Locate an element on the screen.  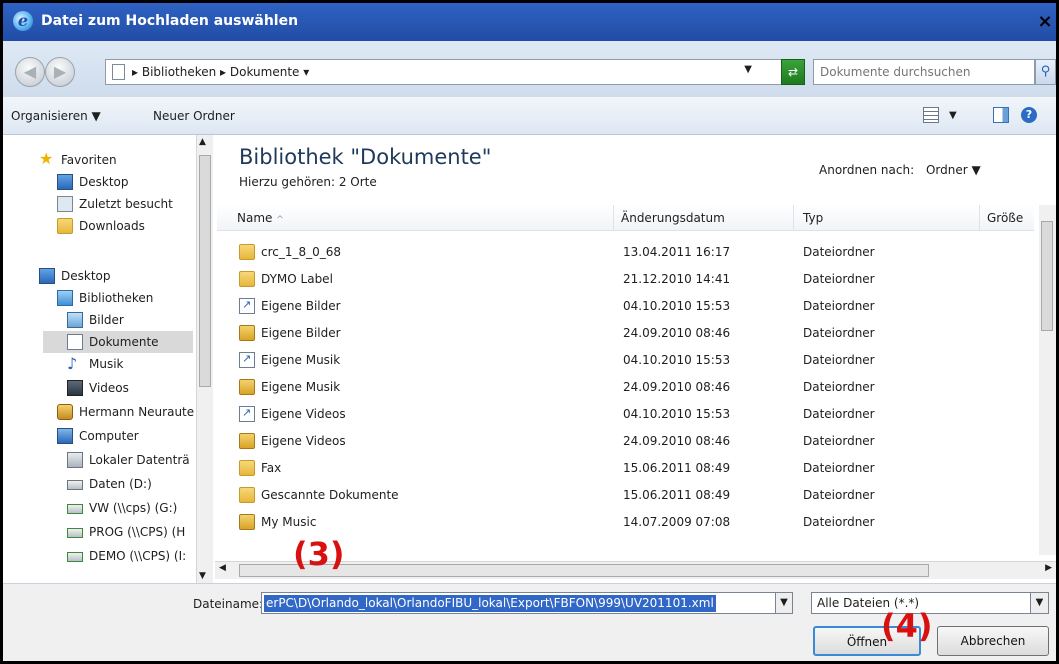
pictures-icon is located at coordinates (75, 320).